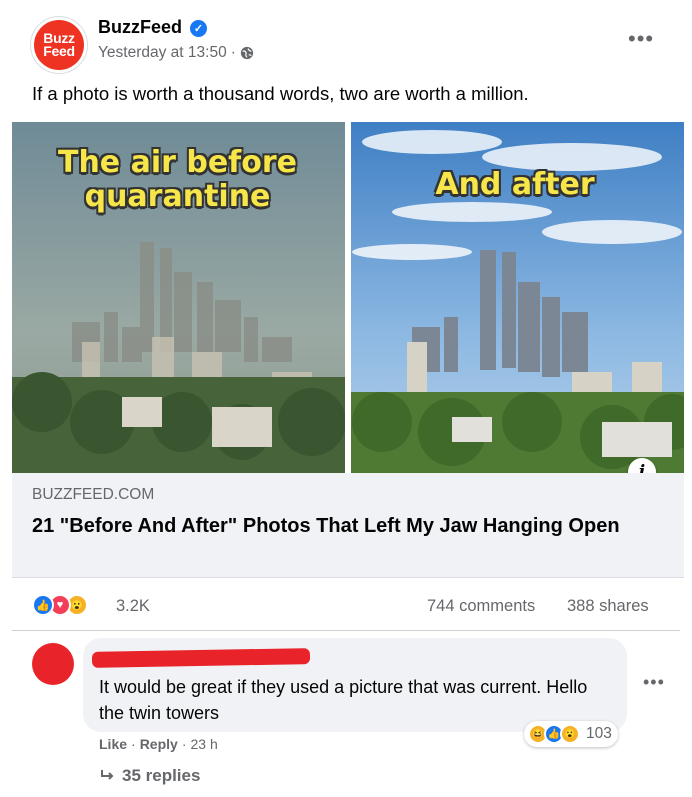 This screenshot has width=692, height=797. I want to click on reply-arrow-icon, so click(107, 775).